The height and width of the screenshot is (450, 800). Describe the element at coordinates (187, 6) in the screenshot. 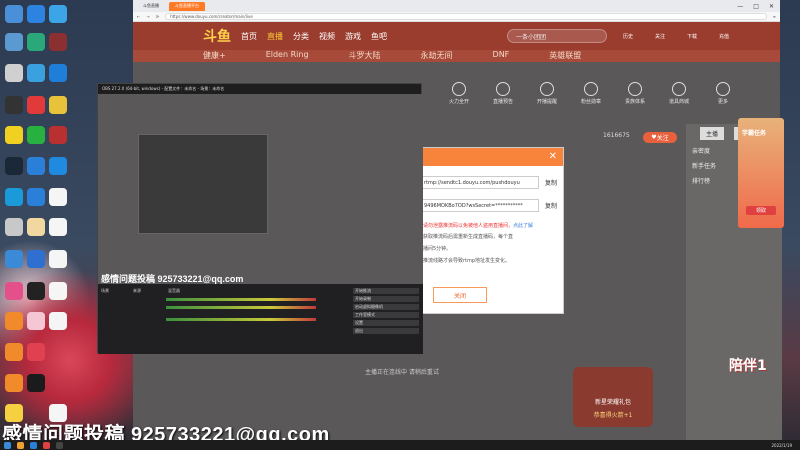

I see `tab-douyu-active: 斗鱼直播平台` at that location.